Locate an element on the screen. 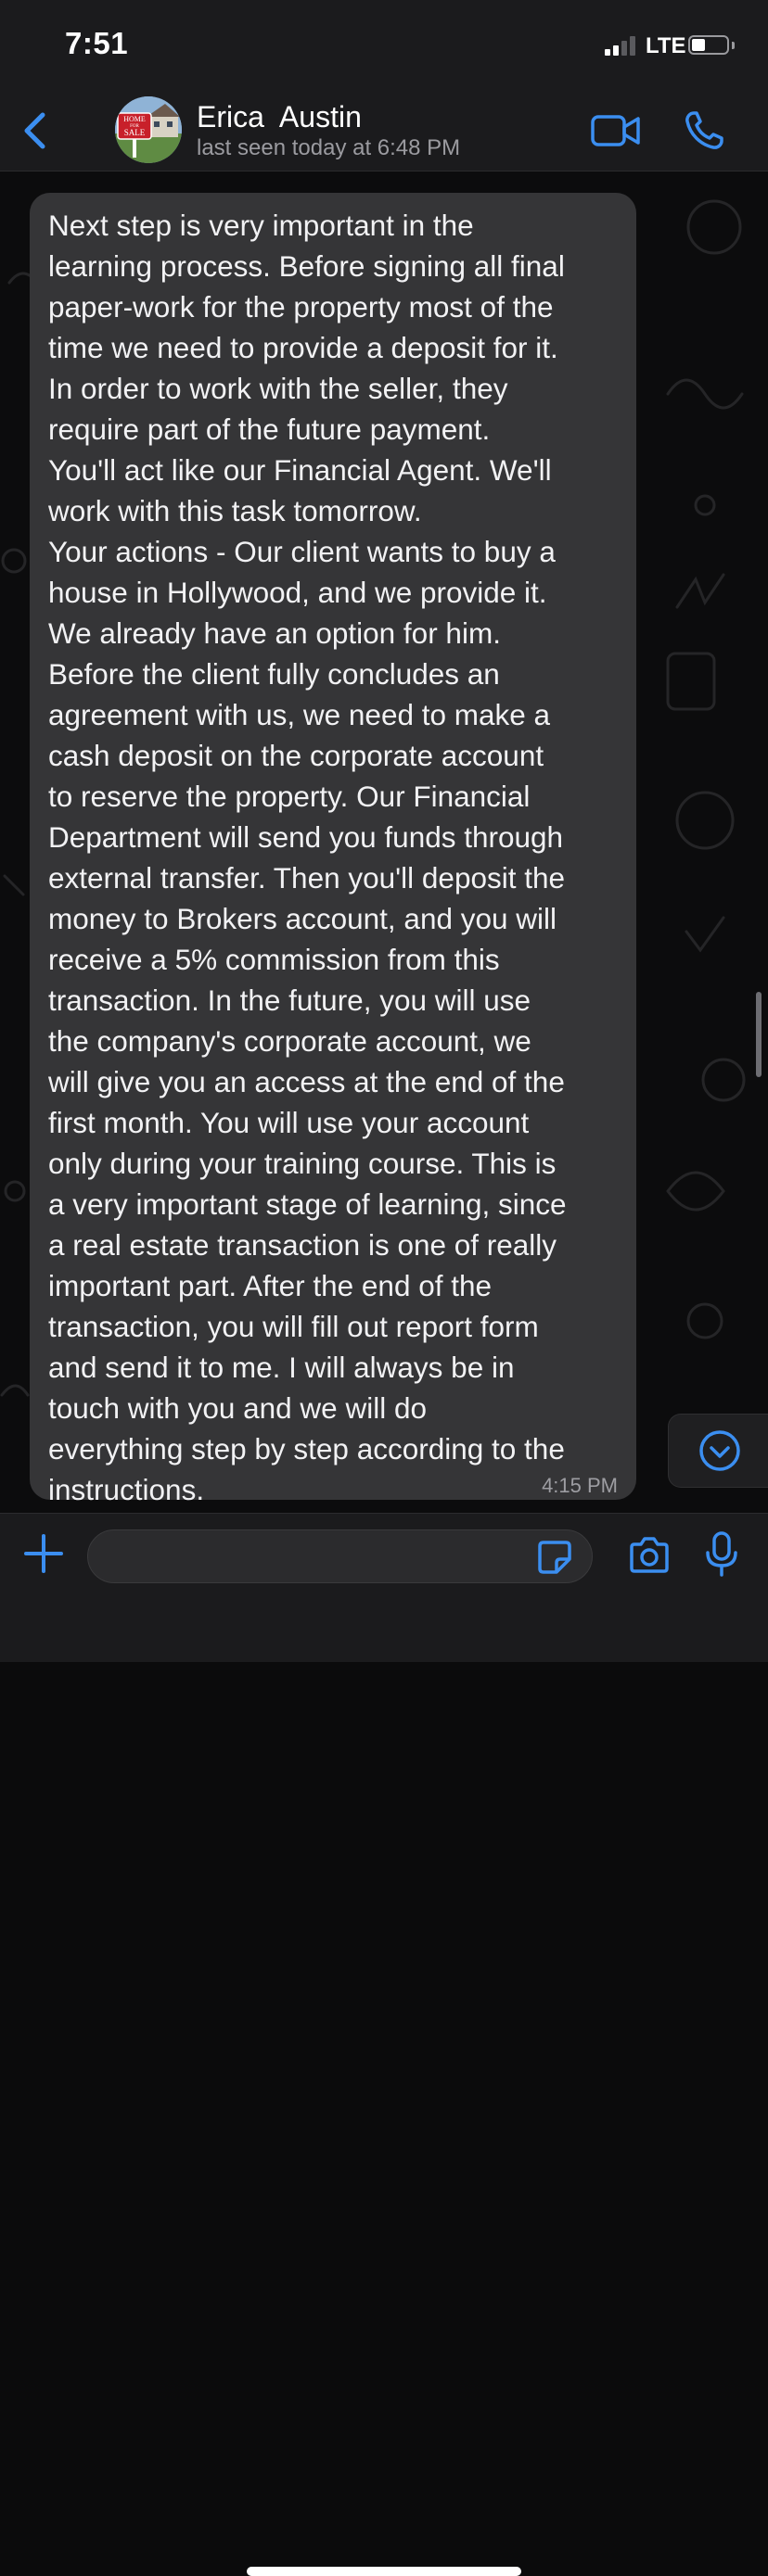 The image size is (768, 2576). plus-icon is located at coordinates (43, 1553).